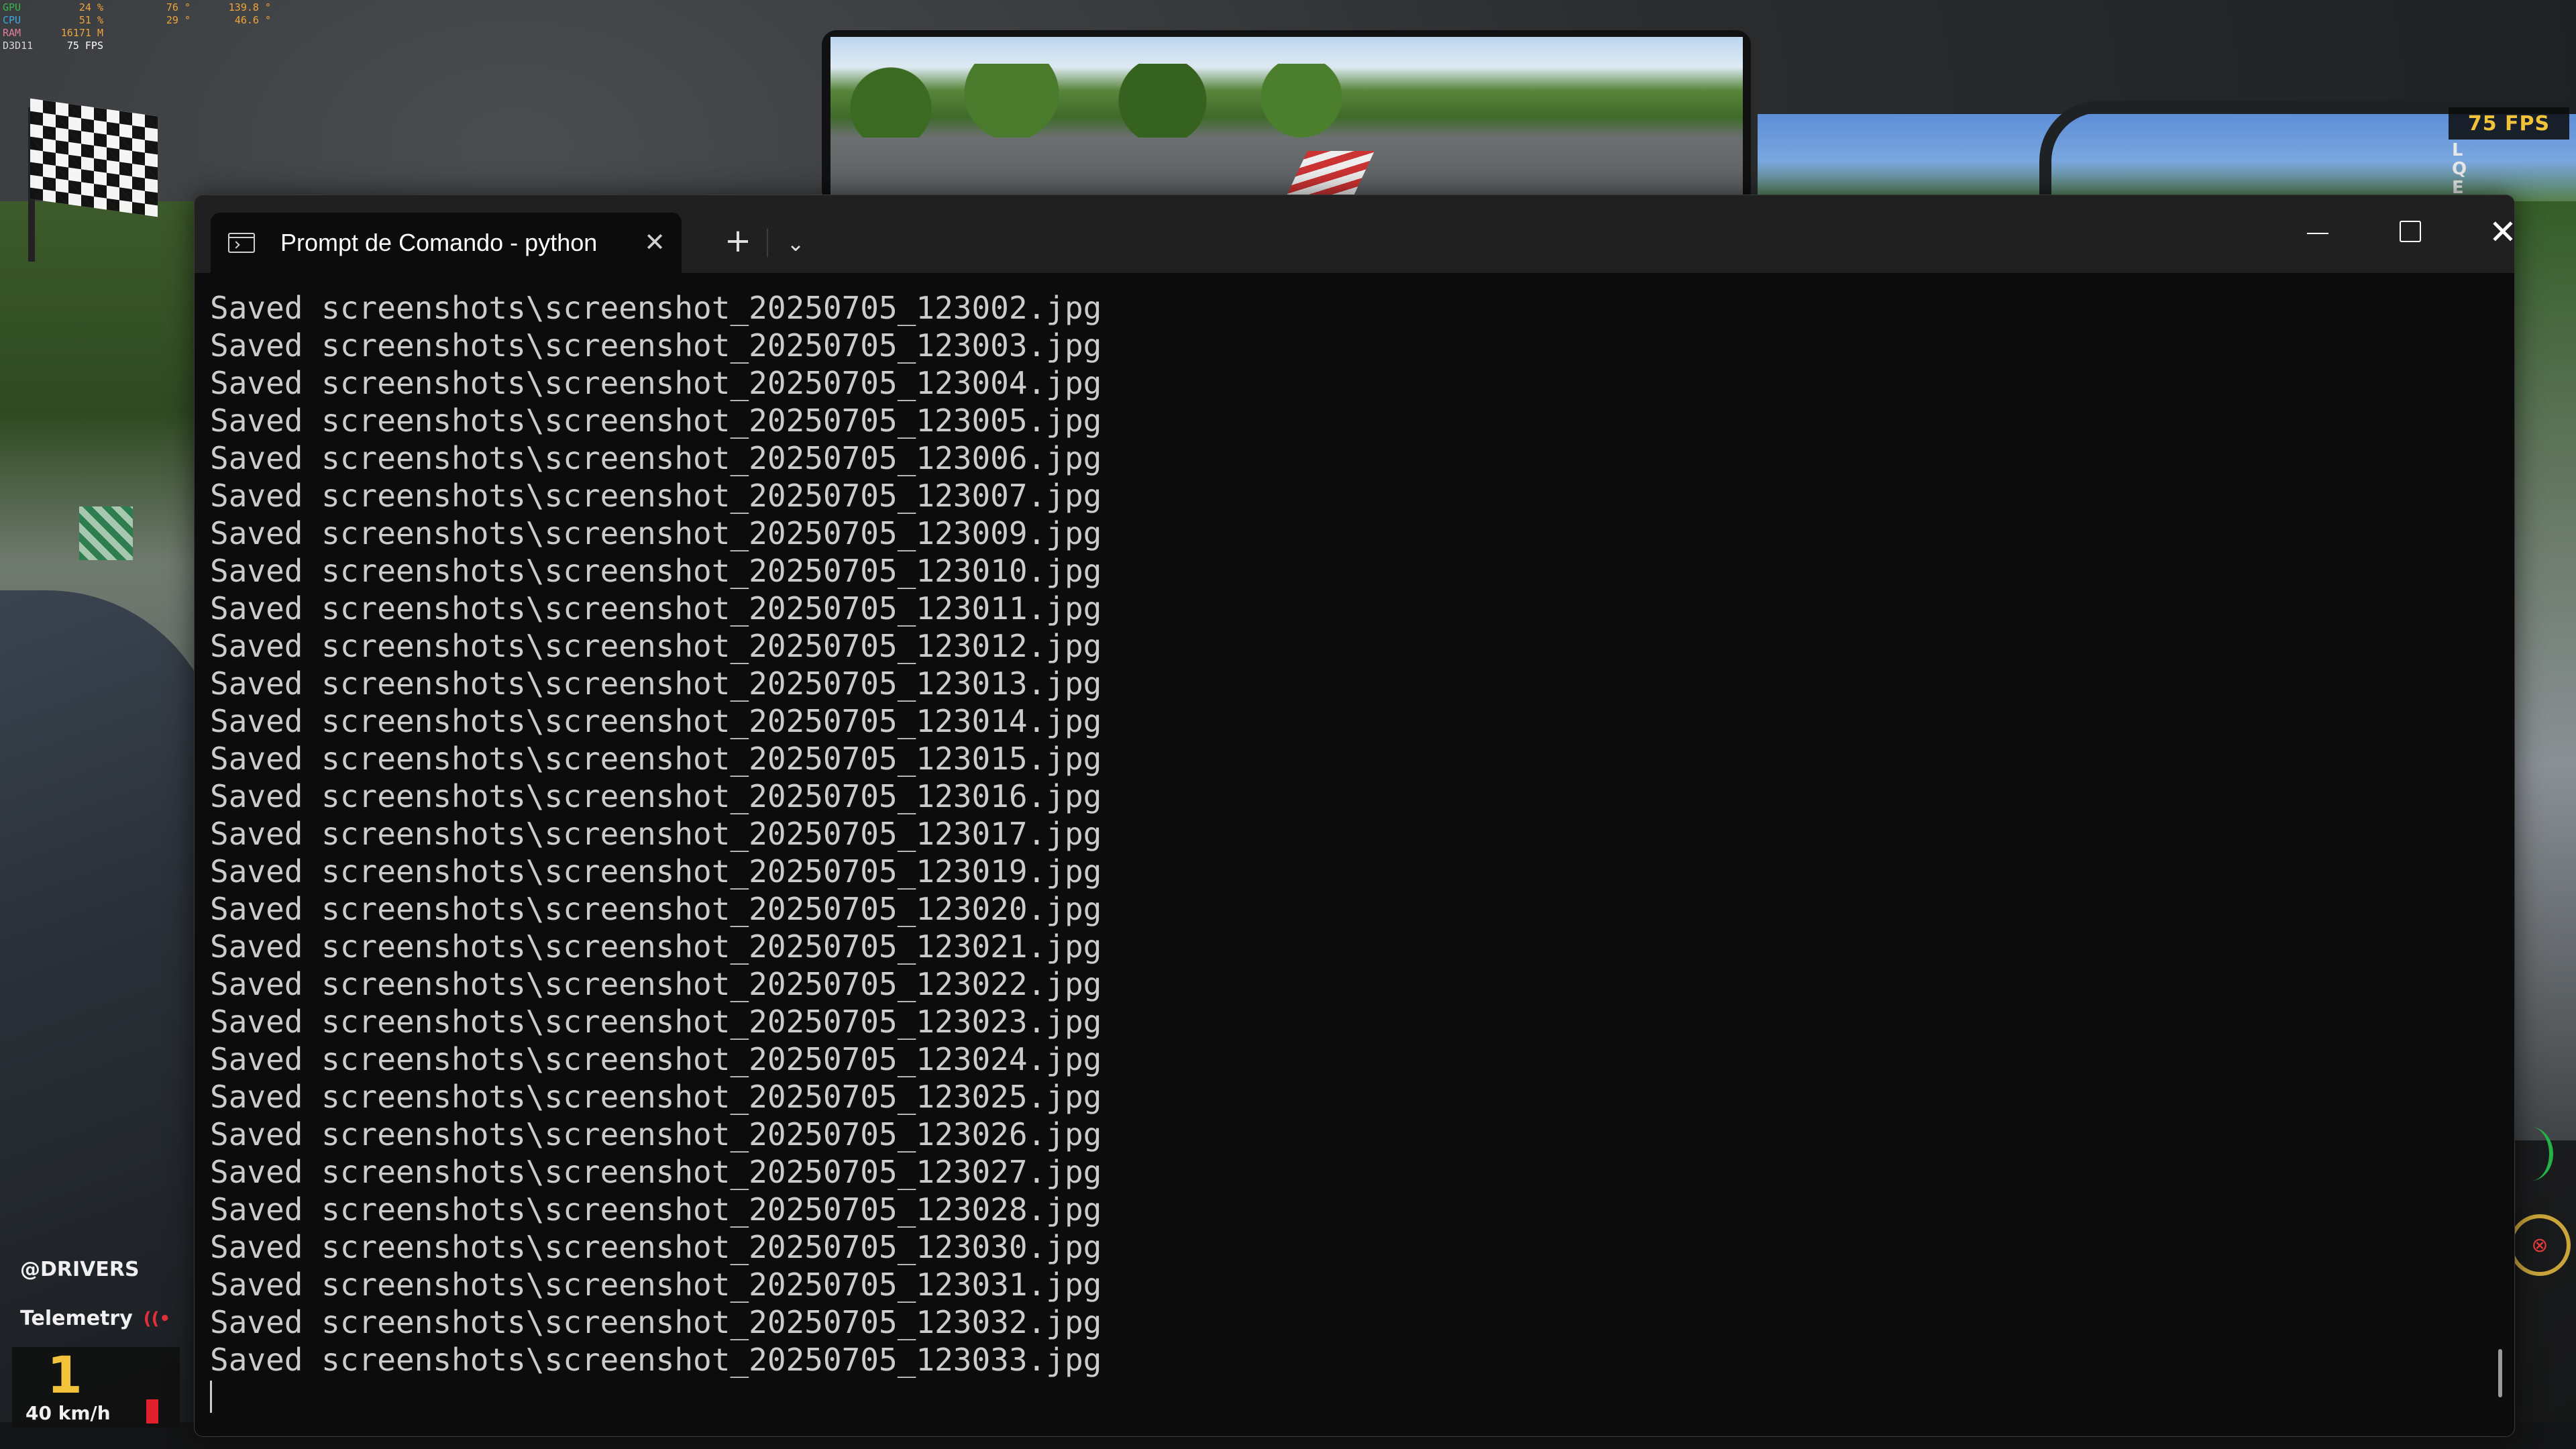  I want to click on telemetry-label: Telemetry, so click(76, 1318).